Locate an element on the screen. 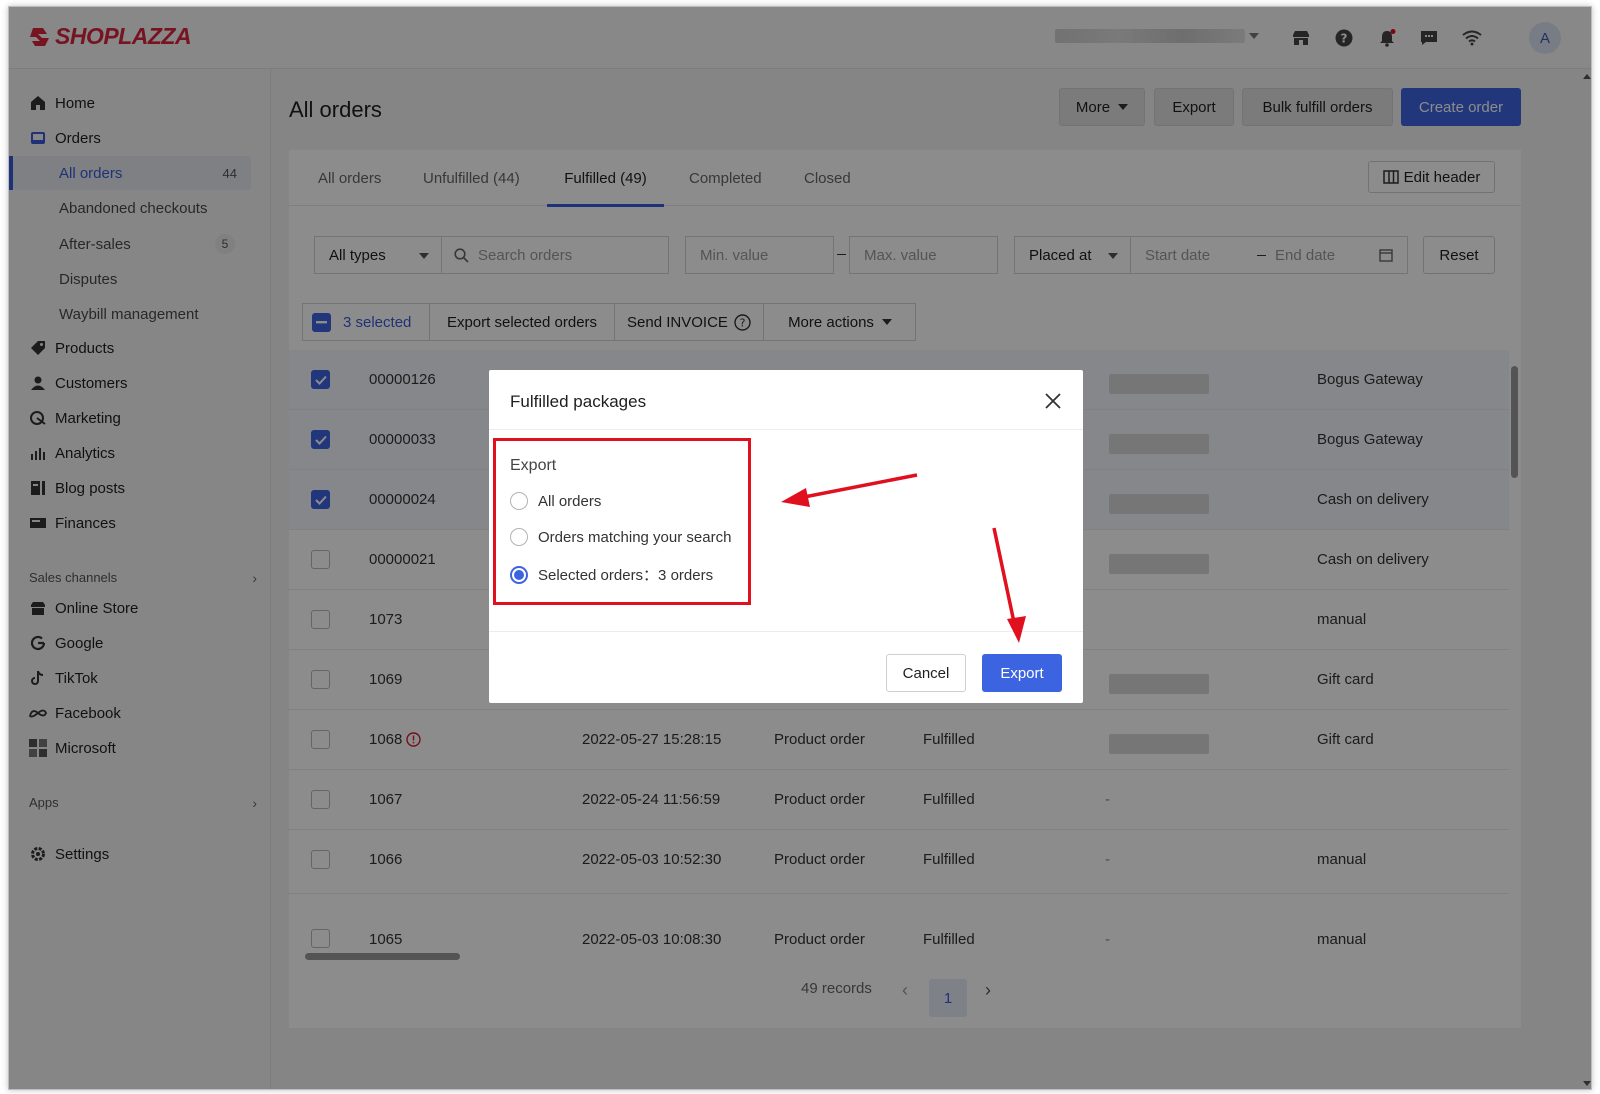 The height and width of the screenshot is (1094, 1600). dialog-export-button: Export is located at coordinates (1022, 673).